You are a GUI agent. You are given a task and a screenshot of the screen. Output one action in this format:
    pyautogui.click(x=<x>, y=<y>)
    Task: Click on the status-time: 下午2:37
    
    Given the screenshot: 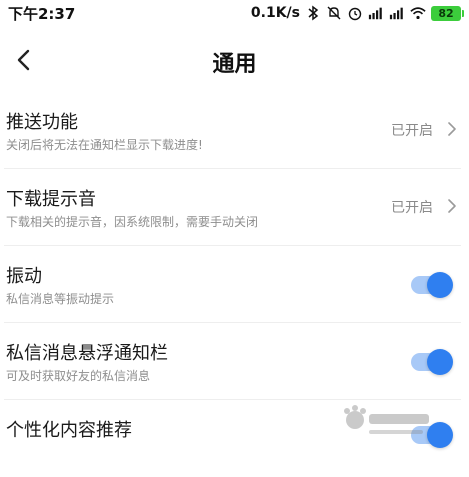 What is the action you would take?
    pyautogui.click(x=42, y=13)
    